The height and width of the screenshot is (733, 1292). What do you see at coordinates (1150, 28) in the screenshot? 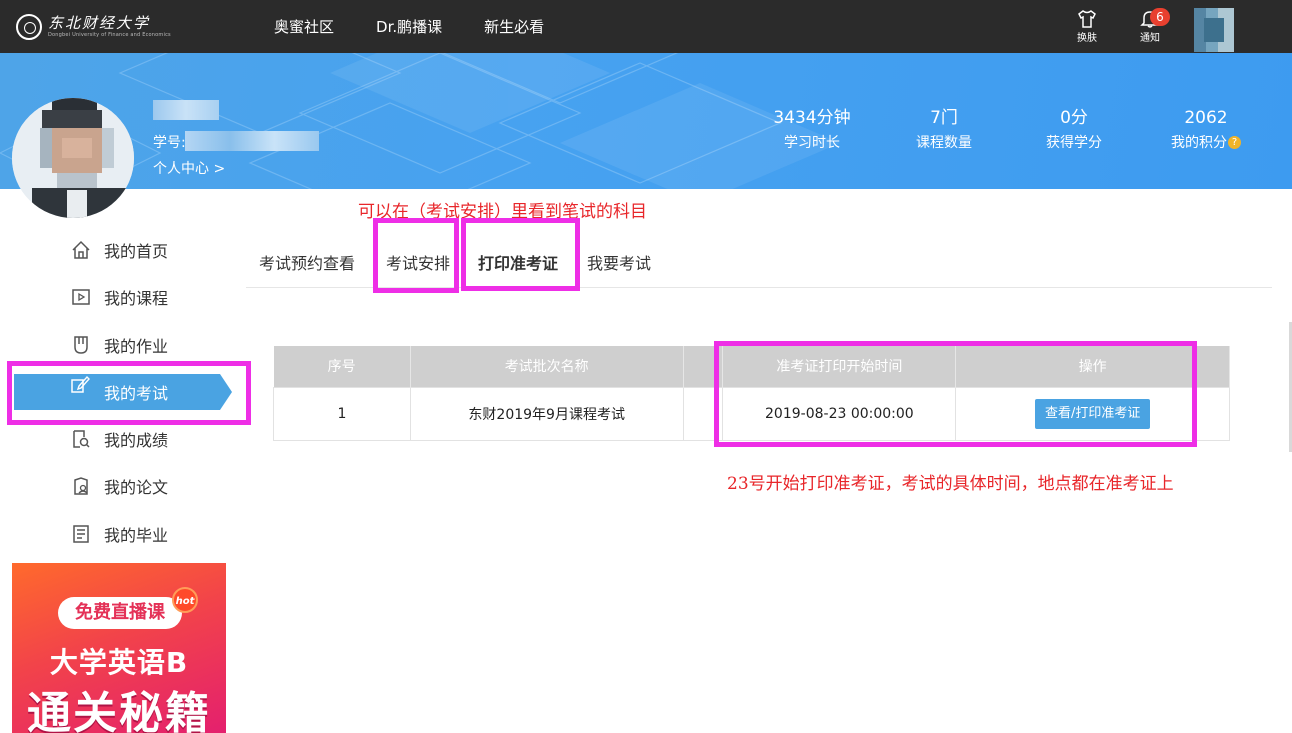
I see `notify-button: 通知 6` at bounding box center [1150, 28].